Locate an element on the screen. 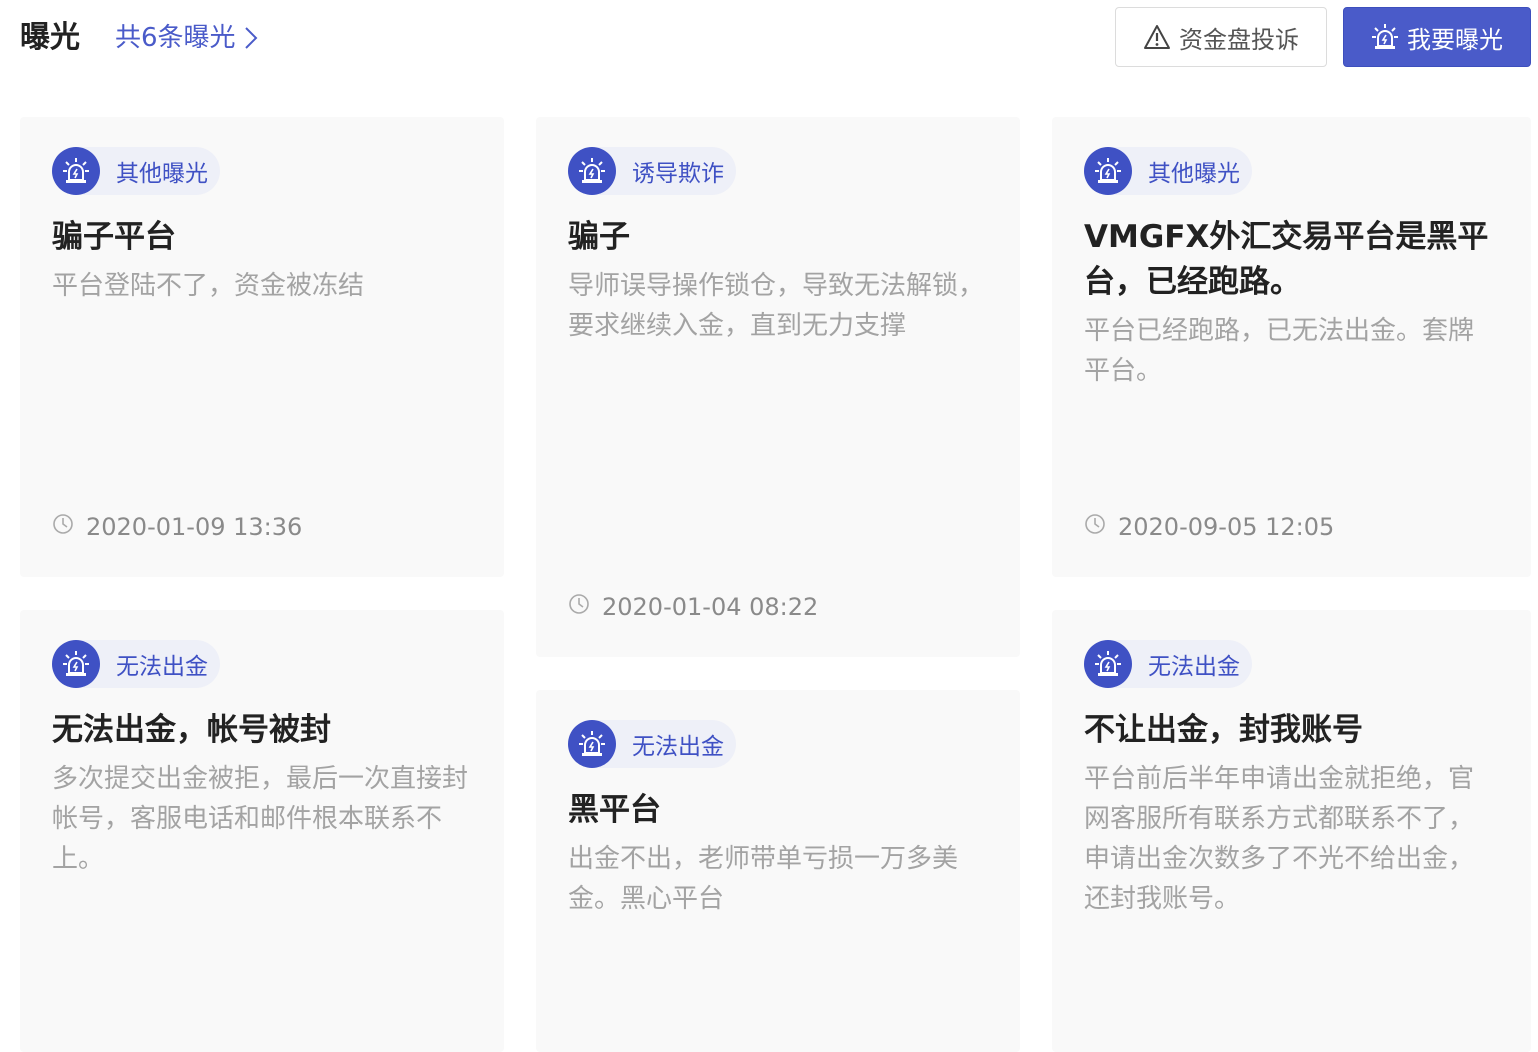  card-timestamp: 2020-01-09 13:36 is located at coordinates (177, 527).